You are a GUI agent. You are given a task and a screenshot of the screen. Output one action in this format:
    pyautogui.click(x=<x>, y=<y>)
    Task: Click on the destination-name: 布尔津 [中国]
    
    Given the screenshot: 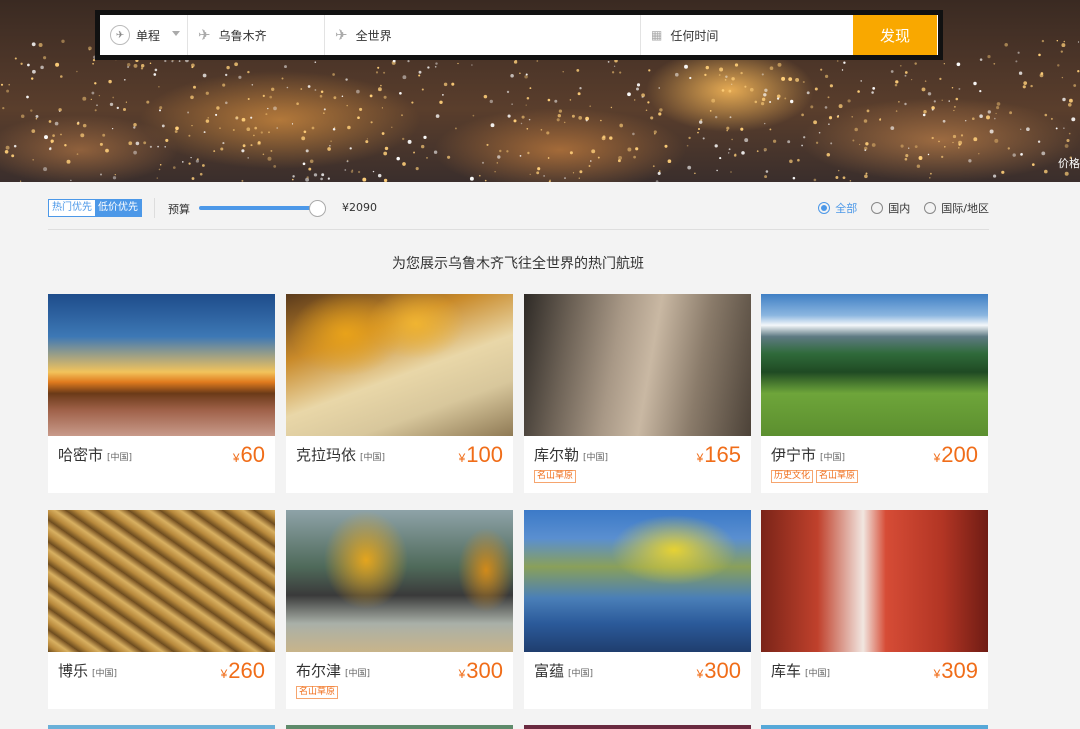 What is the action you would take?
    pyautogui.click(x=333, y=671)
    